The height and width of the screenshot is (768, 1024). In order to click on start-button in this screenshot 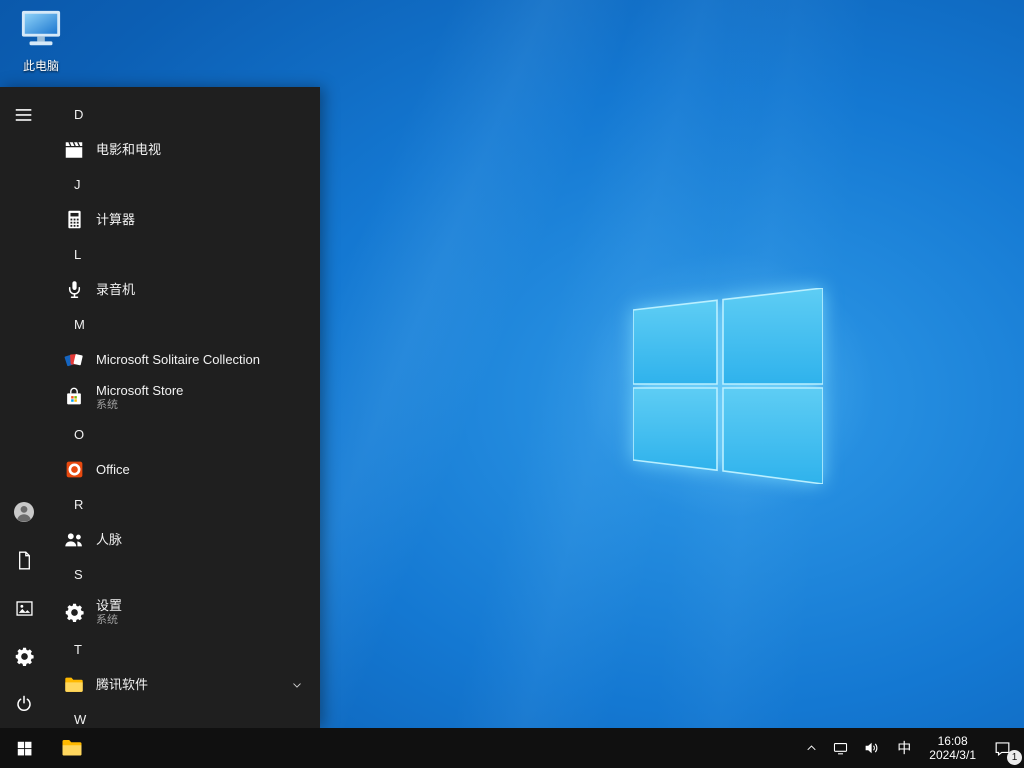, I will do `click(24, 748)`.